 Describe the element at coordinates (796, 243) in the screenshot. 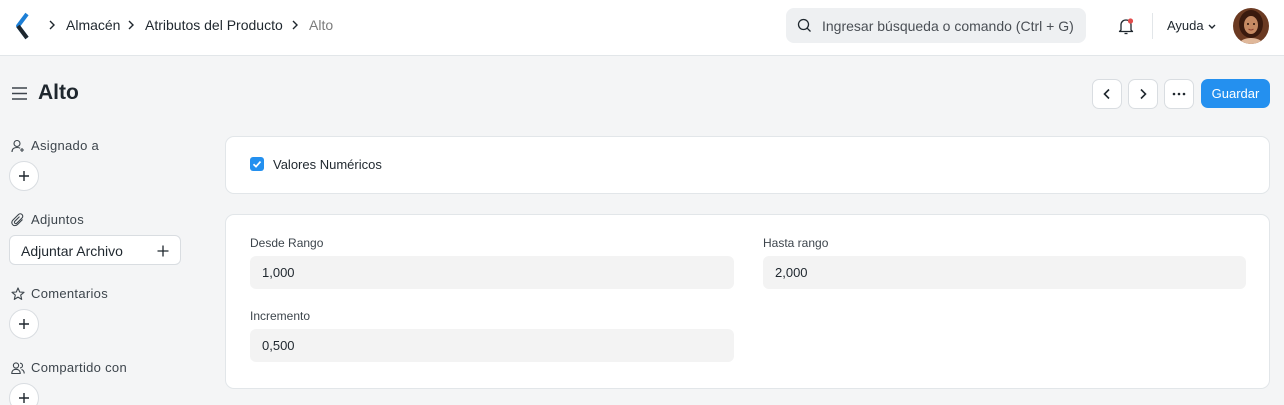

I see `to-range-label: Hasta rango` at that location.